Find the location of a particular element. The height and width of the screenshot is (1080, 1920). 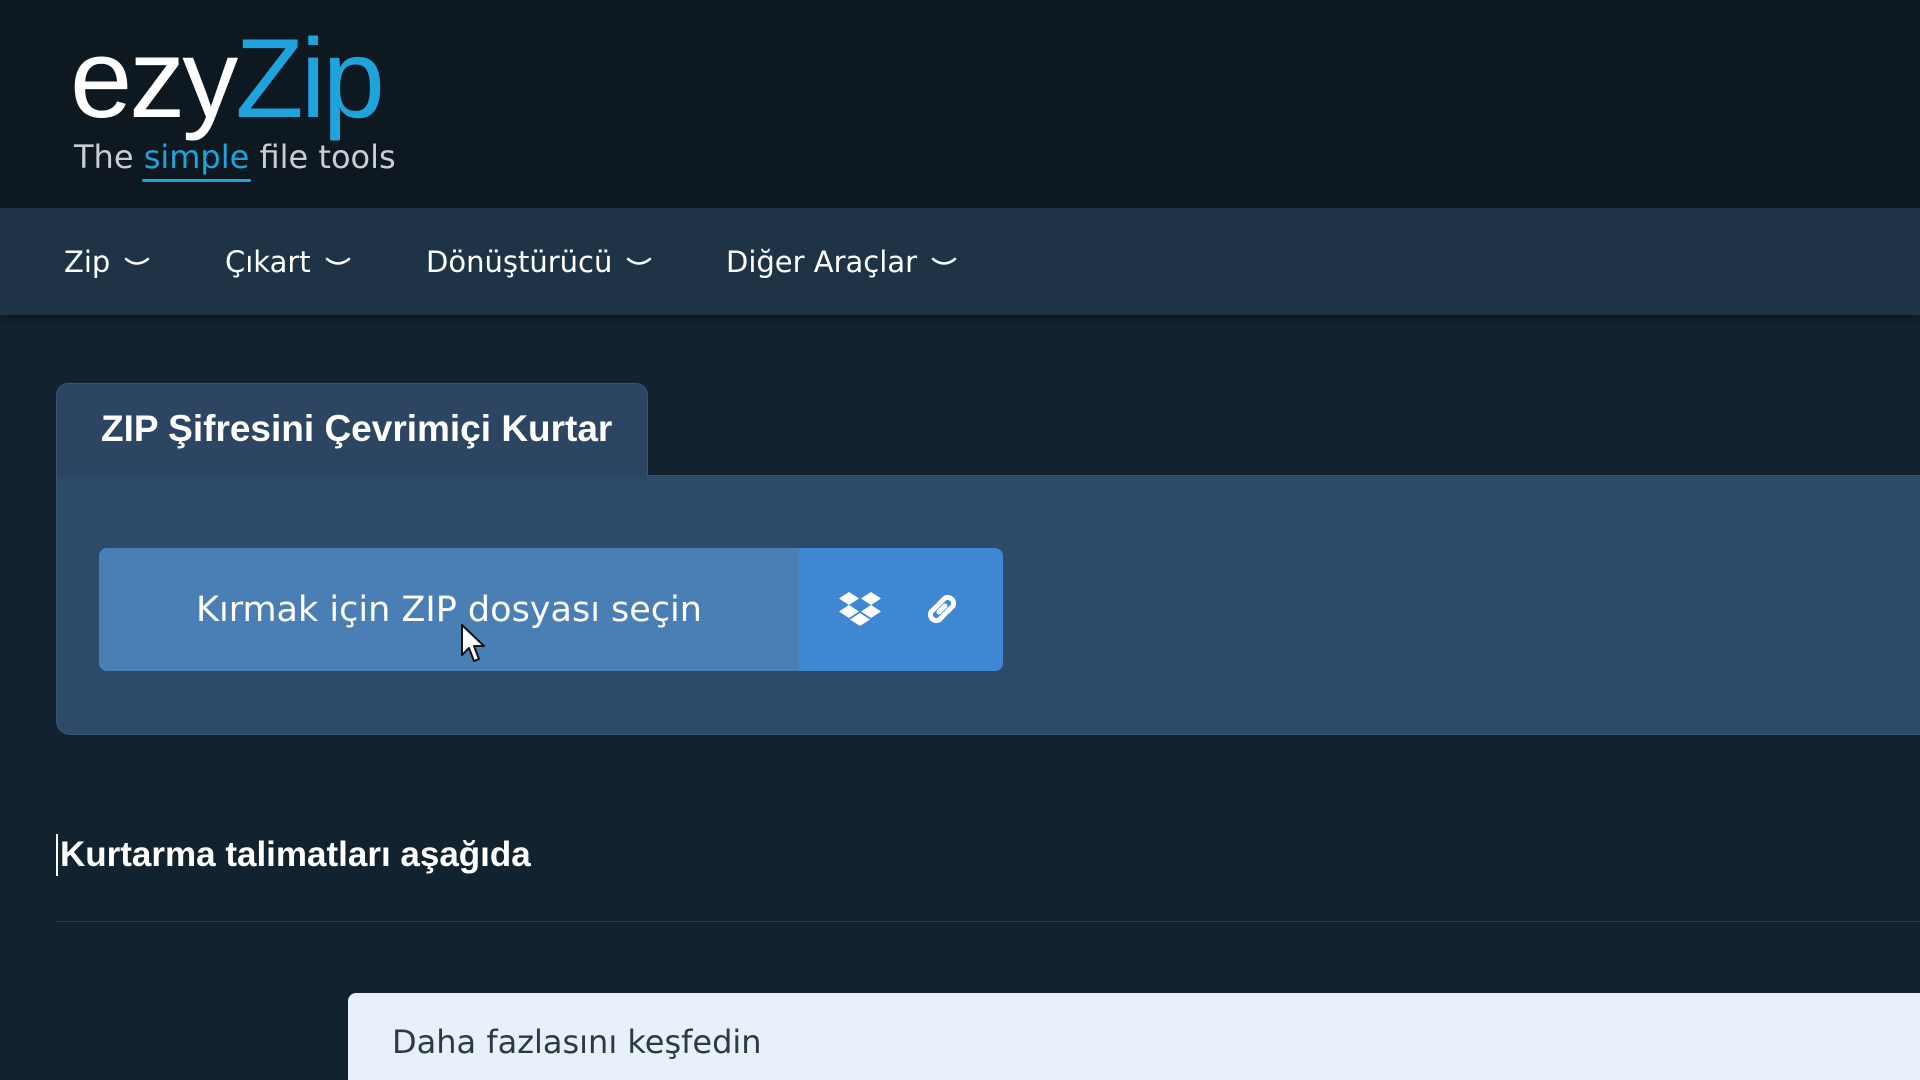

nav-item-other-tools: Diğer Araçlar is located at coordinates (841, 261).